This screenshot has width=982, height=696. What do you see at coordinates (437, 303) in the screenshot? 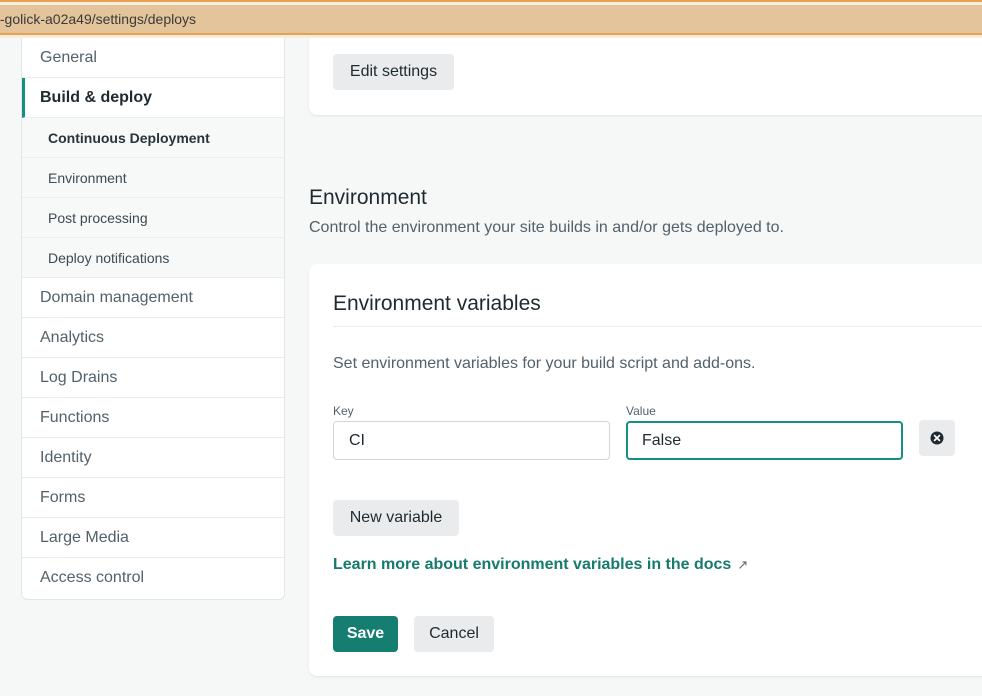
I see `card-title: Environment variables` at bounding box center [437, 303].